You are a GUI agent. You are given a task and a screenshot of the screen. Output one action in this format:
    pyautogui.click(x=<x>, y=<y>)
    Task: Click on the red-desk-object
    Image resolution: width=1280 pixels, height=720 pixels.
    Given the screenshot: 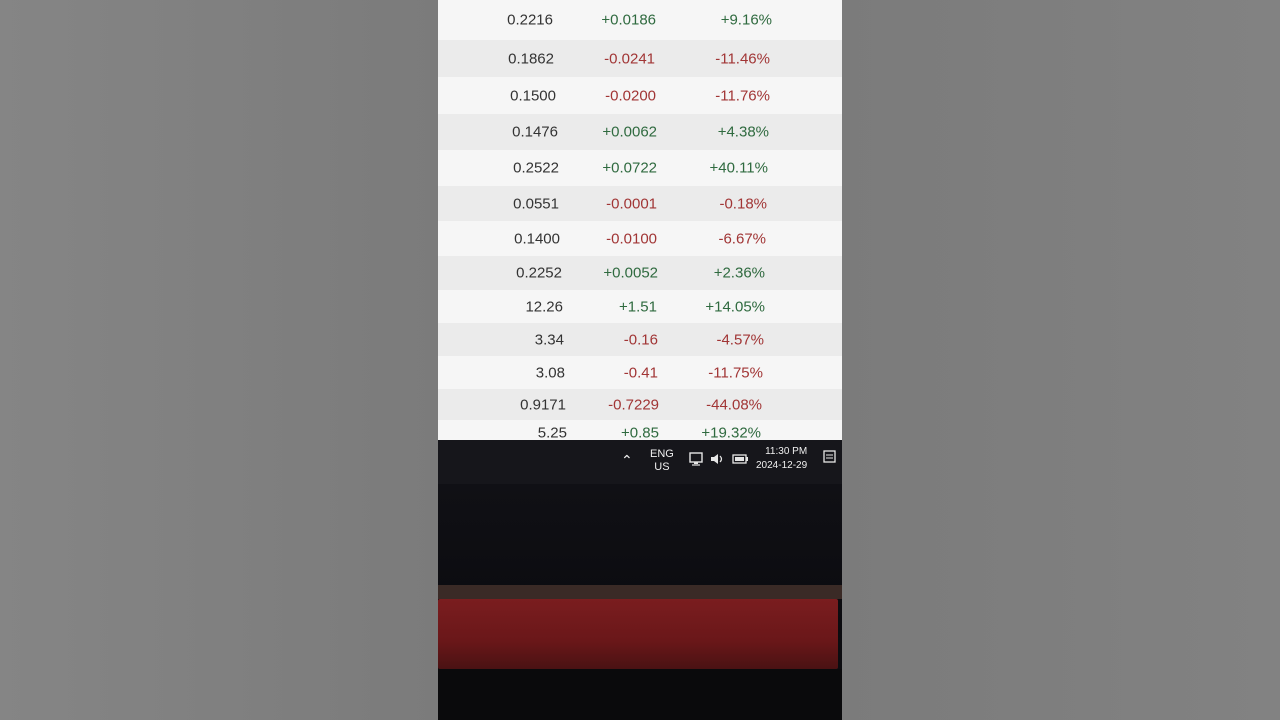 What is the action you would take?
    pyautogui.click(x=638, y=634)
    